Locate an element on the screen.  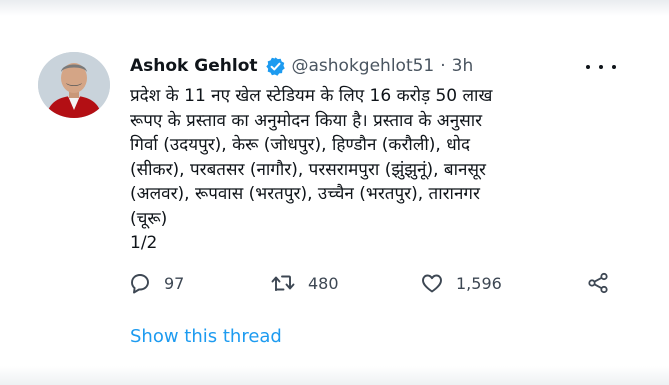
reply-icon is located at coordinates (140, 284).